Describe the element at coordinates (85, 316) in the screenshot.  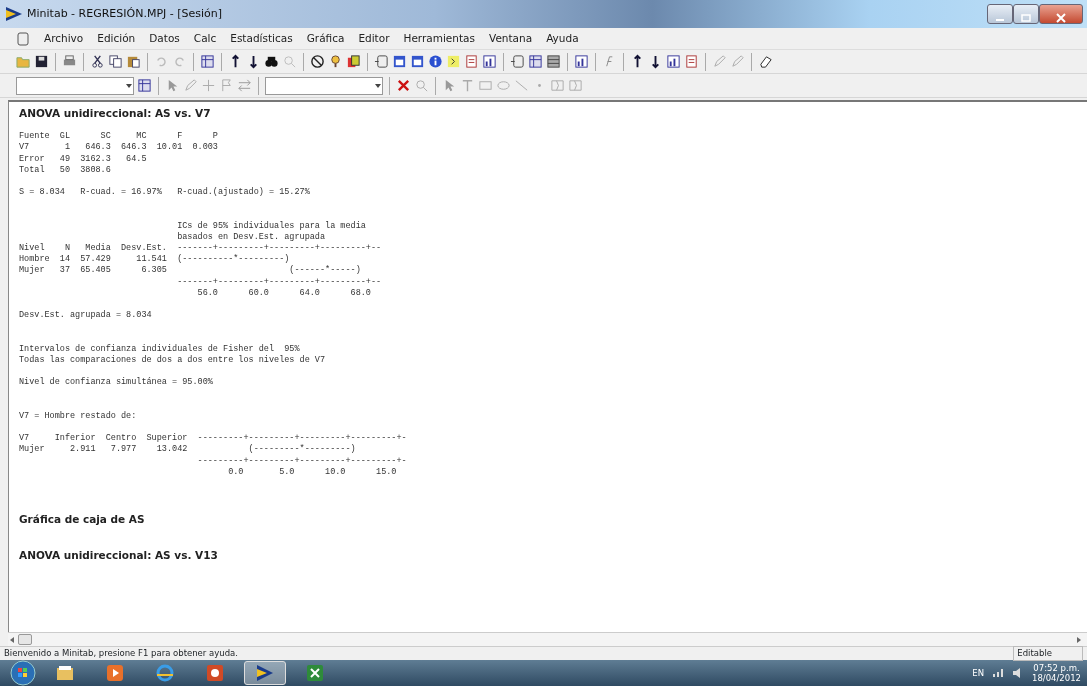
I see `output-line: Desv.Est. agrupada = 8.034` at that location.